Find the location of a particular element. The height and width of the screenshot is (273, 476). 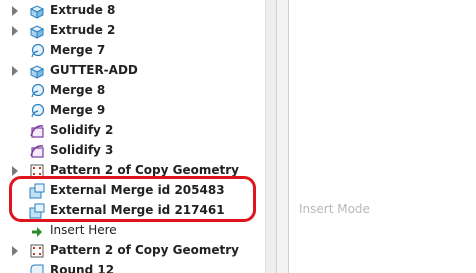

tree-item-label: External Merge id 217461 is located at coordinates (137, 210).